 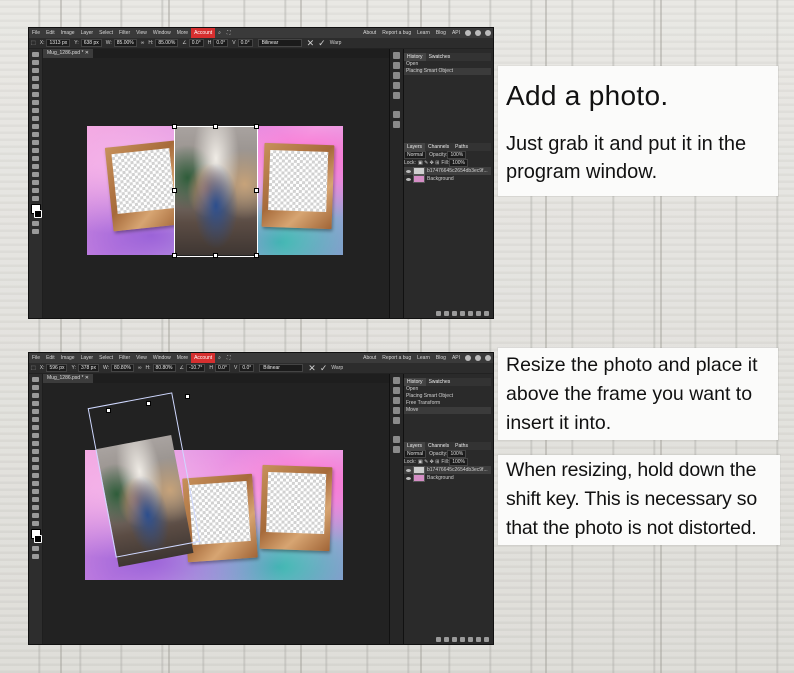 What do you see at coordinates (35, 86) in the screenshot?
I see `crop-tool-icon` at bounding box center [35, 86].